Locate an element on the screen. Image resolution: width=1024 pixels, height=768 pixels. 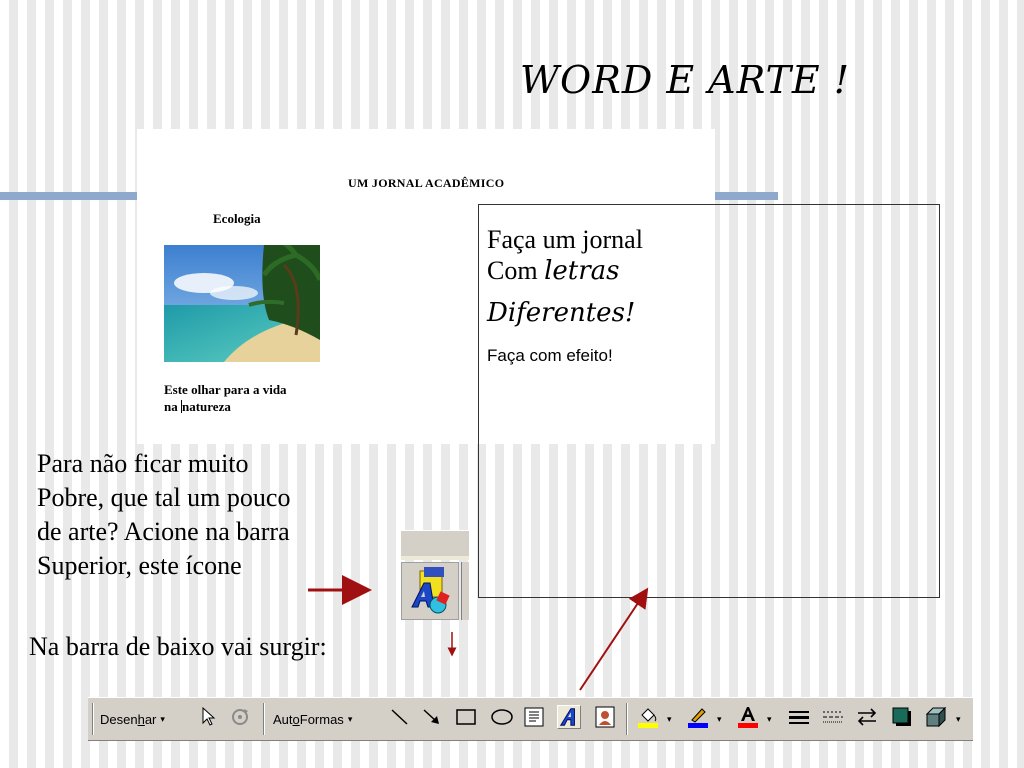
decorative-bar-left is located at coordinates (68, 196).